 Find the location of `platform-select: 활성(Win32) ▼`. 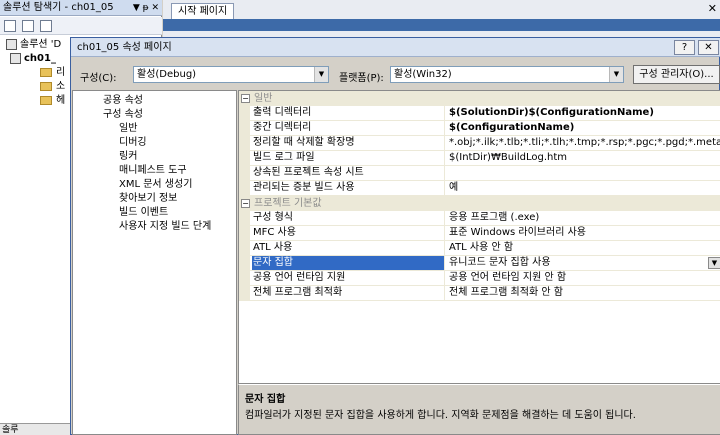

platform-select: 활성(Win32) ▼ is located at coordinates (507, 74).